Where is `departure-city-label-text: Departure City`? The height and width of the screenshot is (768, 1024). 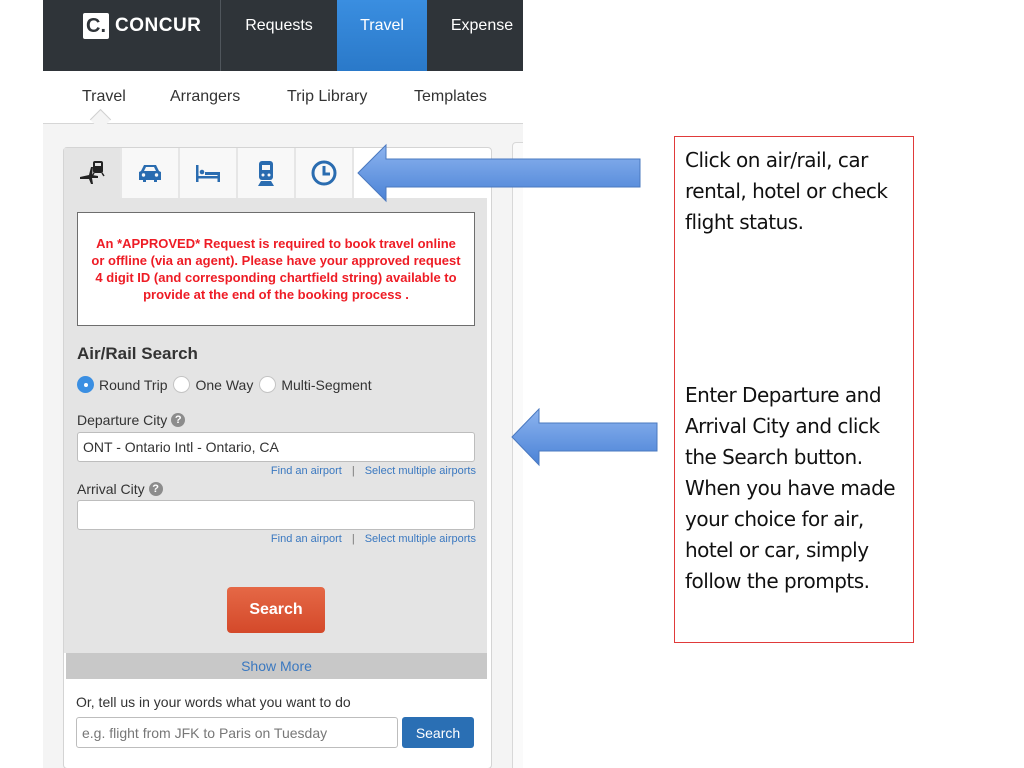
departure-city-label-text: Departure City is located at coordinates (122, 420).